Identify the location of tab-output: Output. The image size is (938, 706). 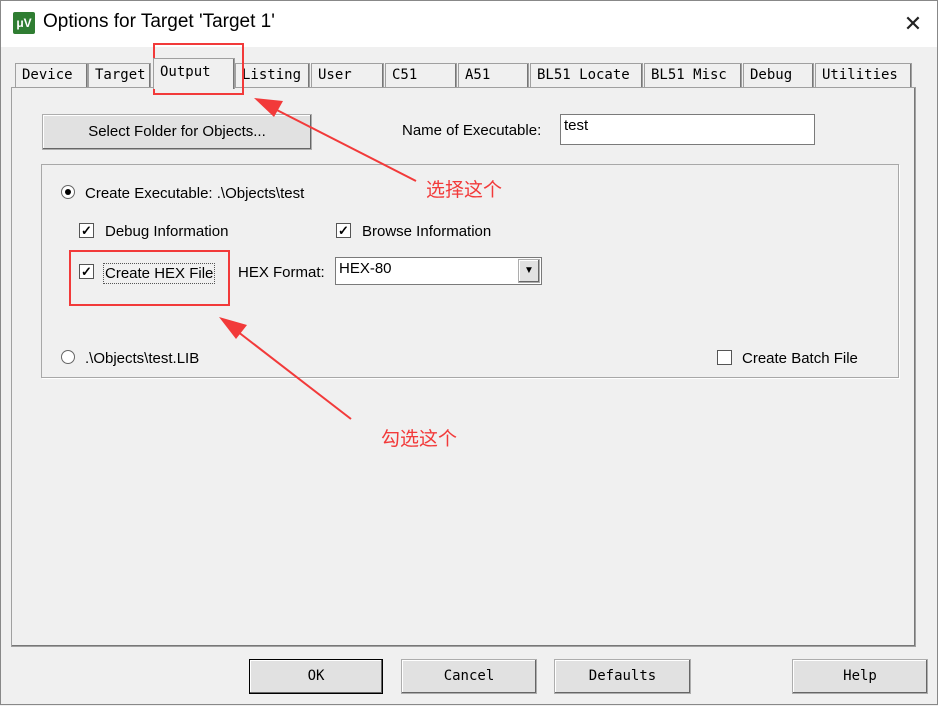
(194, 73).